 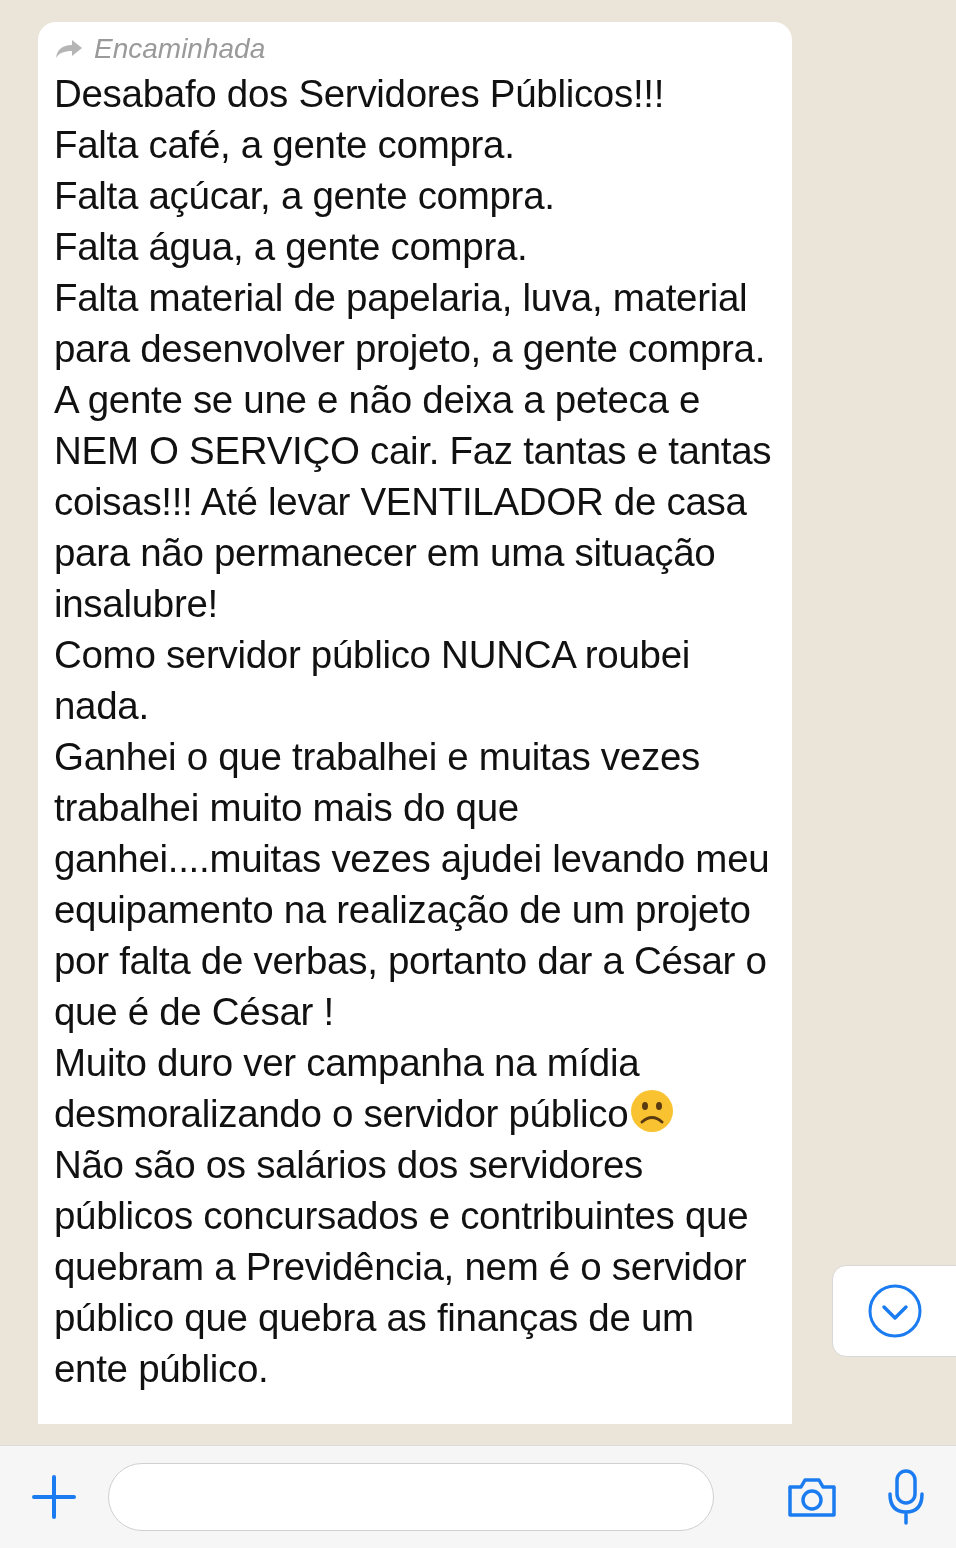 What do you see at coordinates (412, 884) in the screenshot?
I see `message-text: Ganhei o que trabalhei e muitas vezes trabalhei muito mais do que ganhei....muitas vezes ajudei levando meu equipamento na realização de um projeto por falta de verbas, portanto dar a César o que é de César !` at bounding box center [412, 884].